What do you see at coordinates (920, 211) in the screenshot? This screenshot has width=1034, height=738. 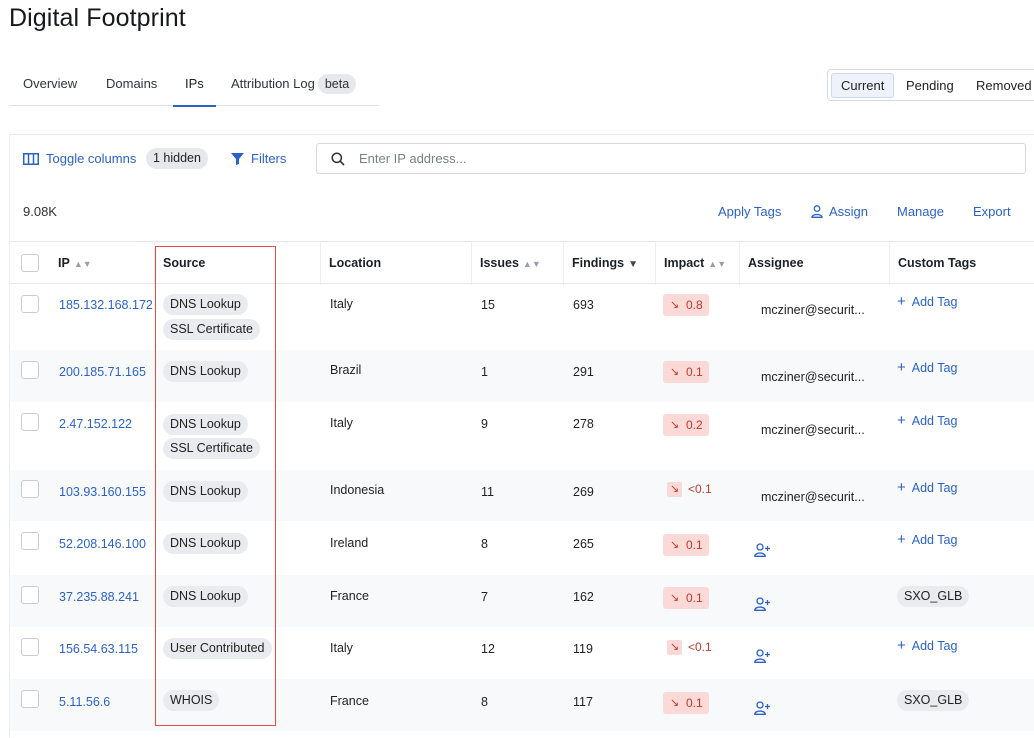 I see `manage-button: Manage` at bounding box center [920, 211].